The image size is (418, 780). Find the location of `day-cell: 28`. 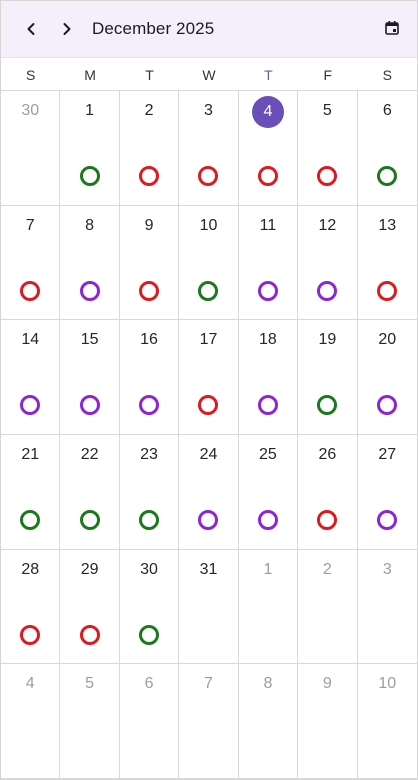

day-cell: 28 is located at coordinates (31, 607).